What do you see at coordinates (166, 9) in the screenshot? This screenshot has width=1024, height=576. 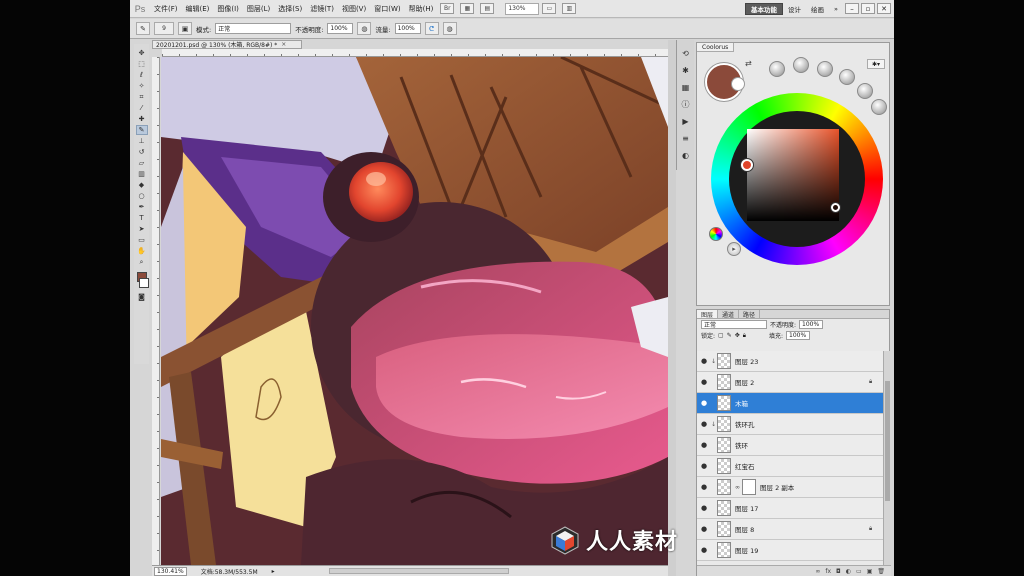 I see `menu-file: 文件(F)` at bounding box center [166, 9].